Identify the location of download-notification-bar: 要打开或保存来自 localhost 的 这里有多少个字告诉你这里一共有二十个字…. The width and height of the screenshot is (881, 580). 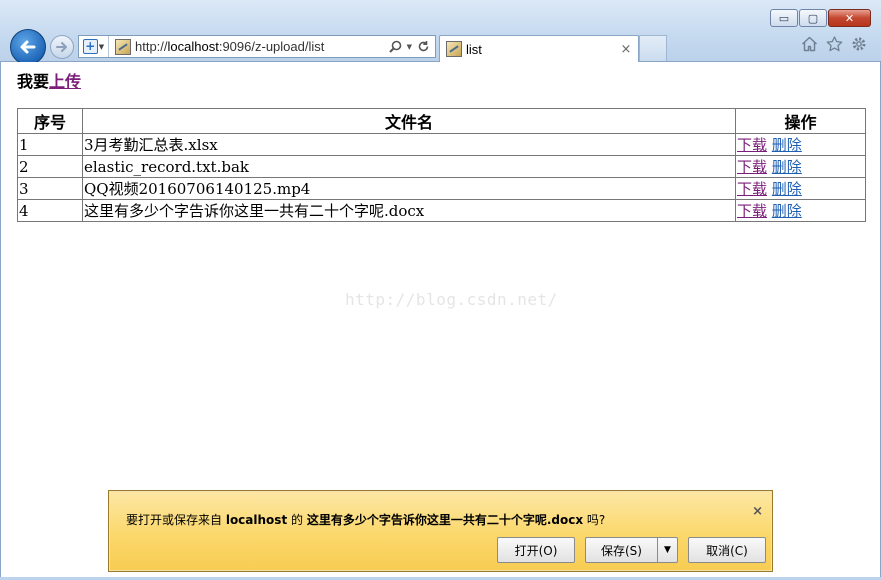
(440, 531).